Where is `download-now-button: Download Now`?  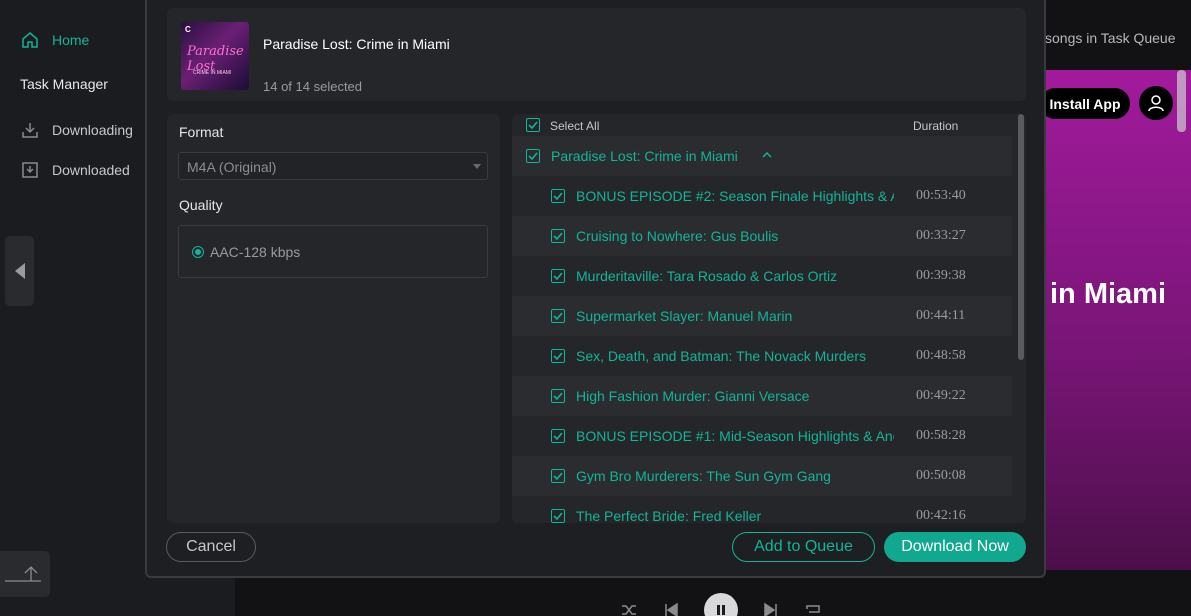 download-now-button: Download Now is located at coordinates (955, 547).